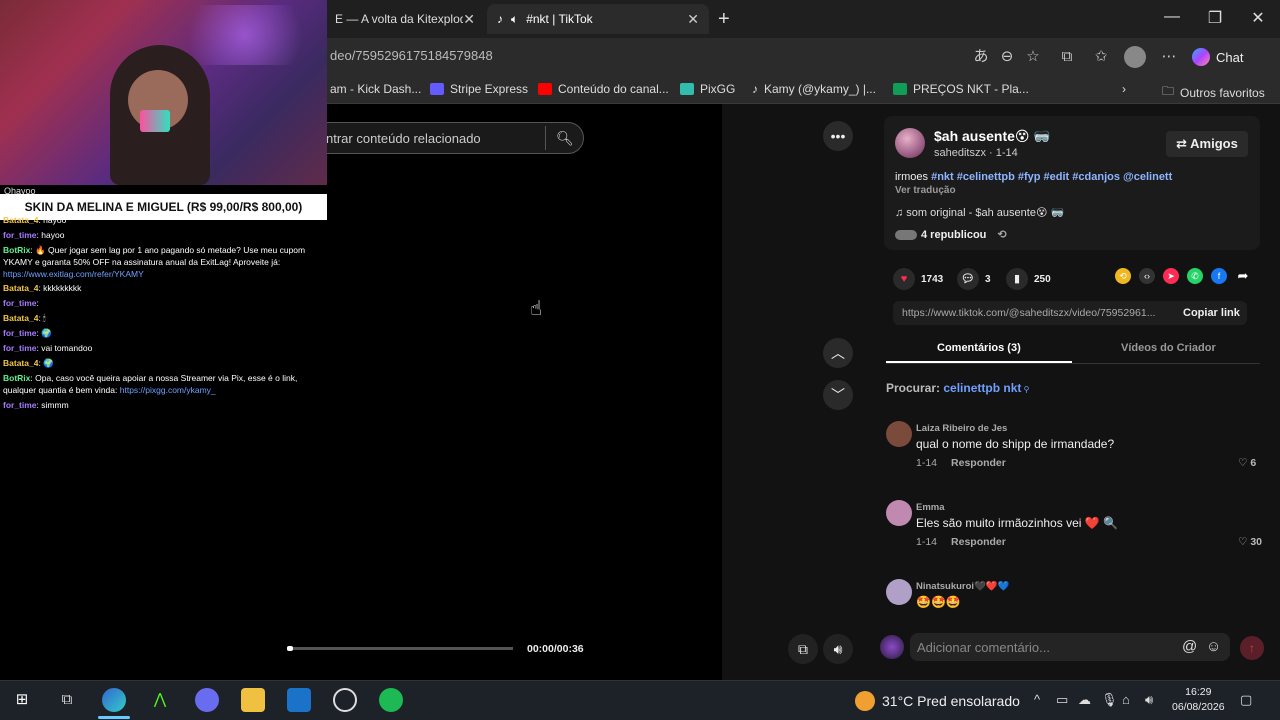  What do you see at coordinates (1101, 57) in the screenshot?
I see `favorites-icon: ✩` at bounding box center [1101, 57].